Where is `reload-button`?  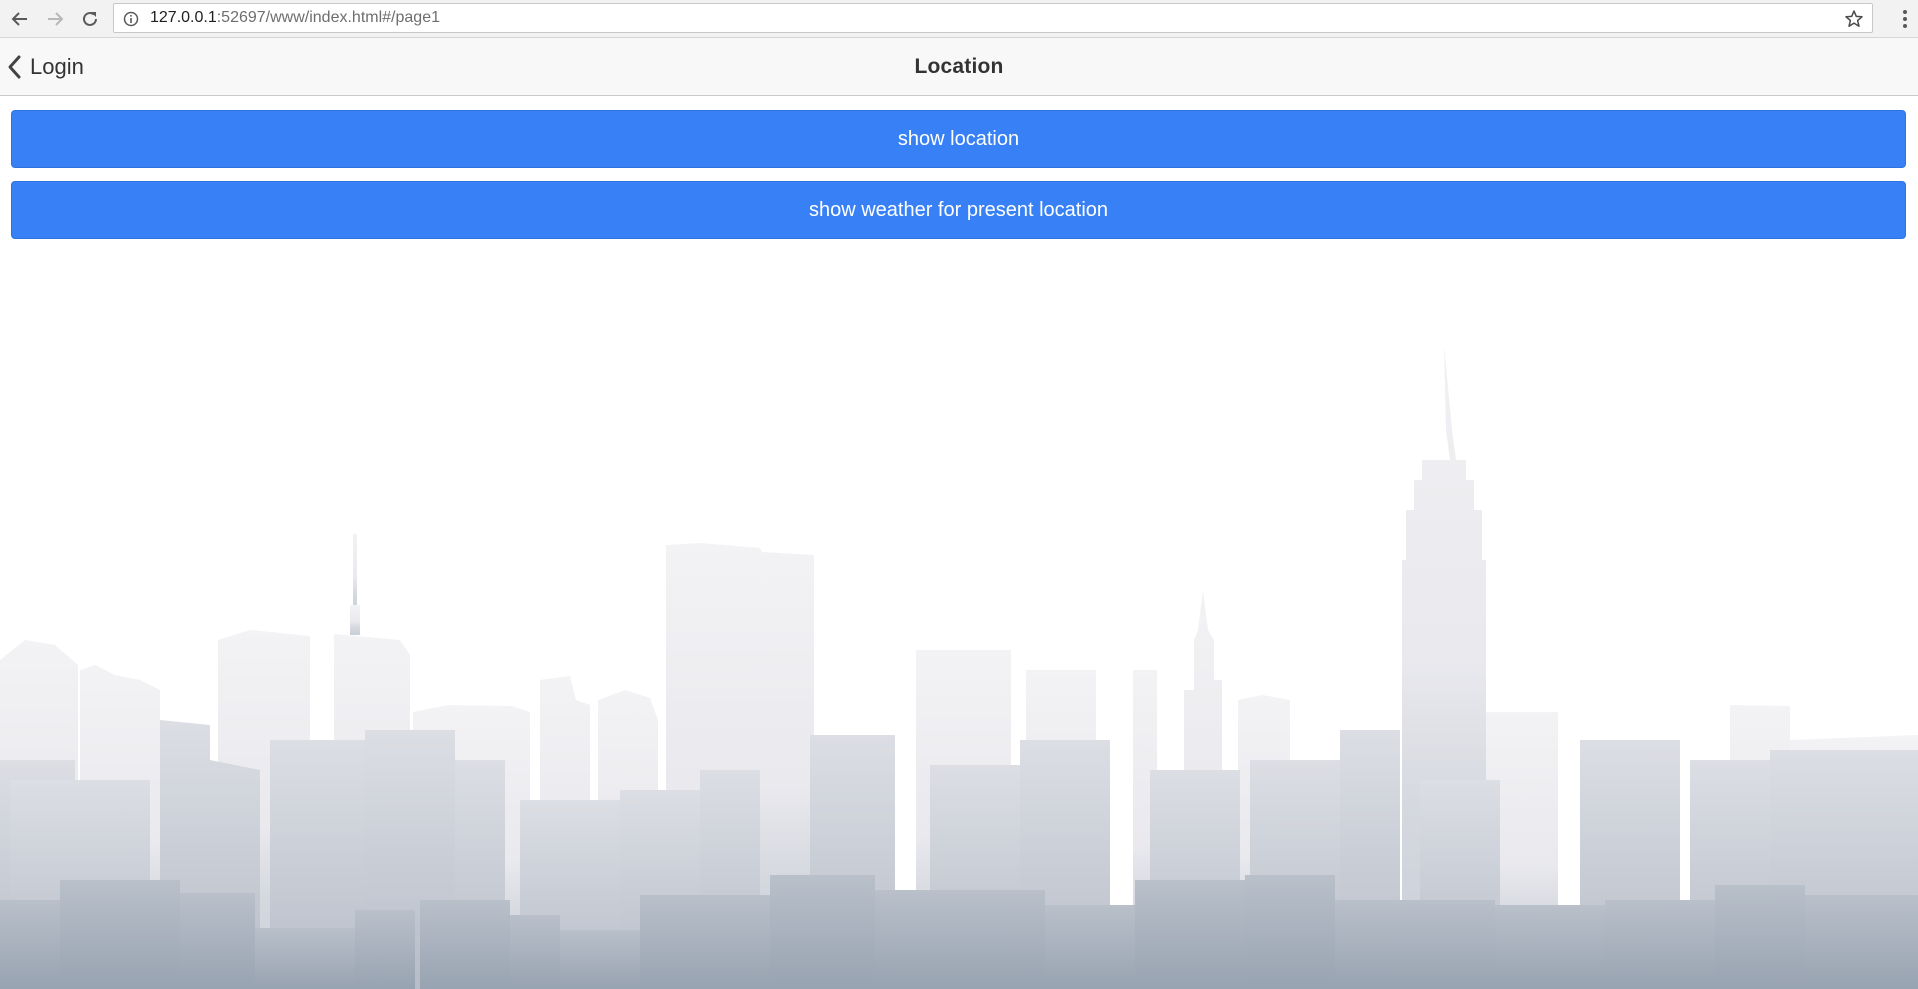
reload-button is located at coordinates (90, 19).